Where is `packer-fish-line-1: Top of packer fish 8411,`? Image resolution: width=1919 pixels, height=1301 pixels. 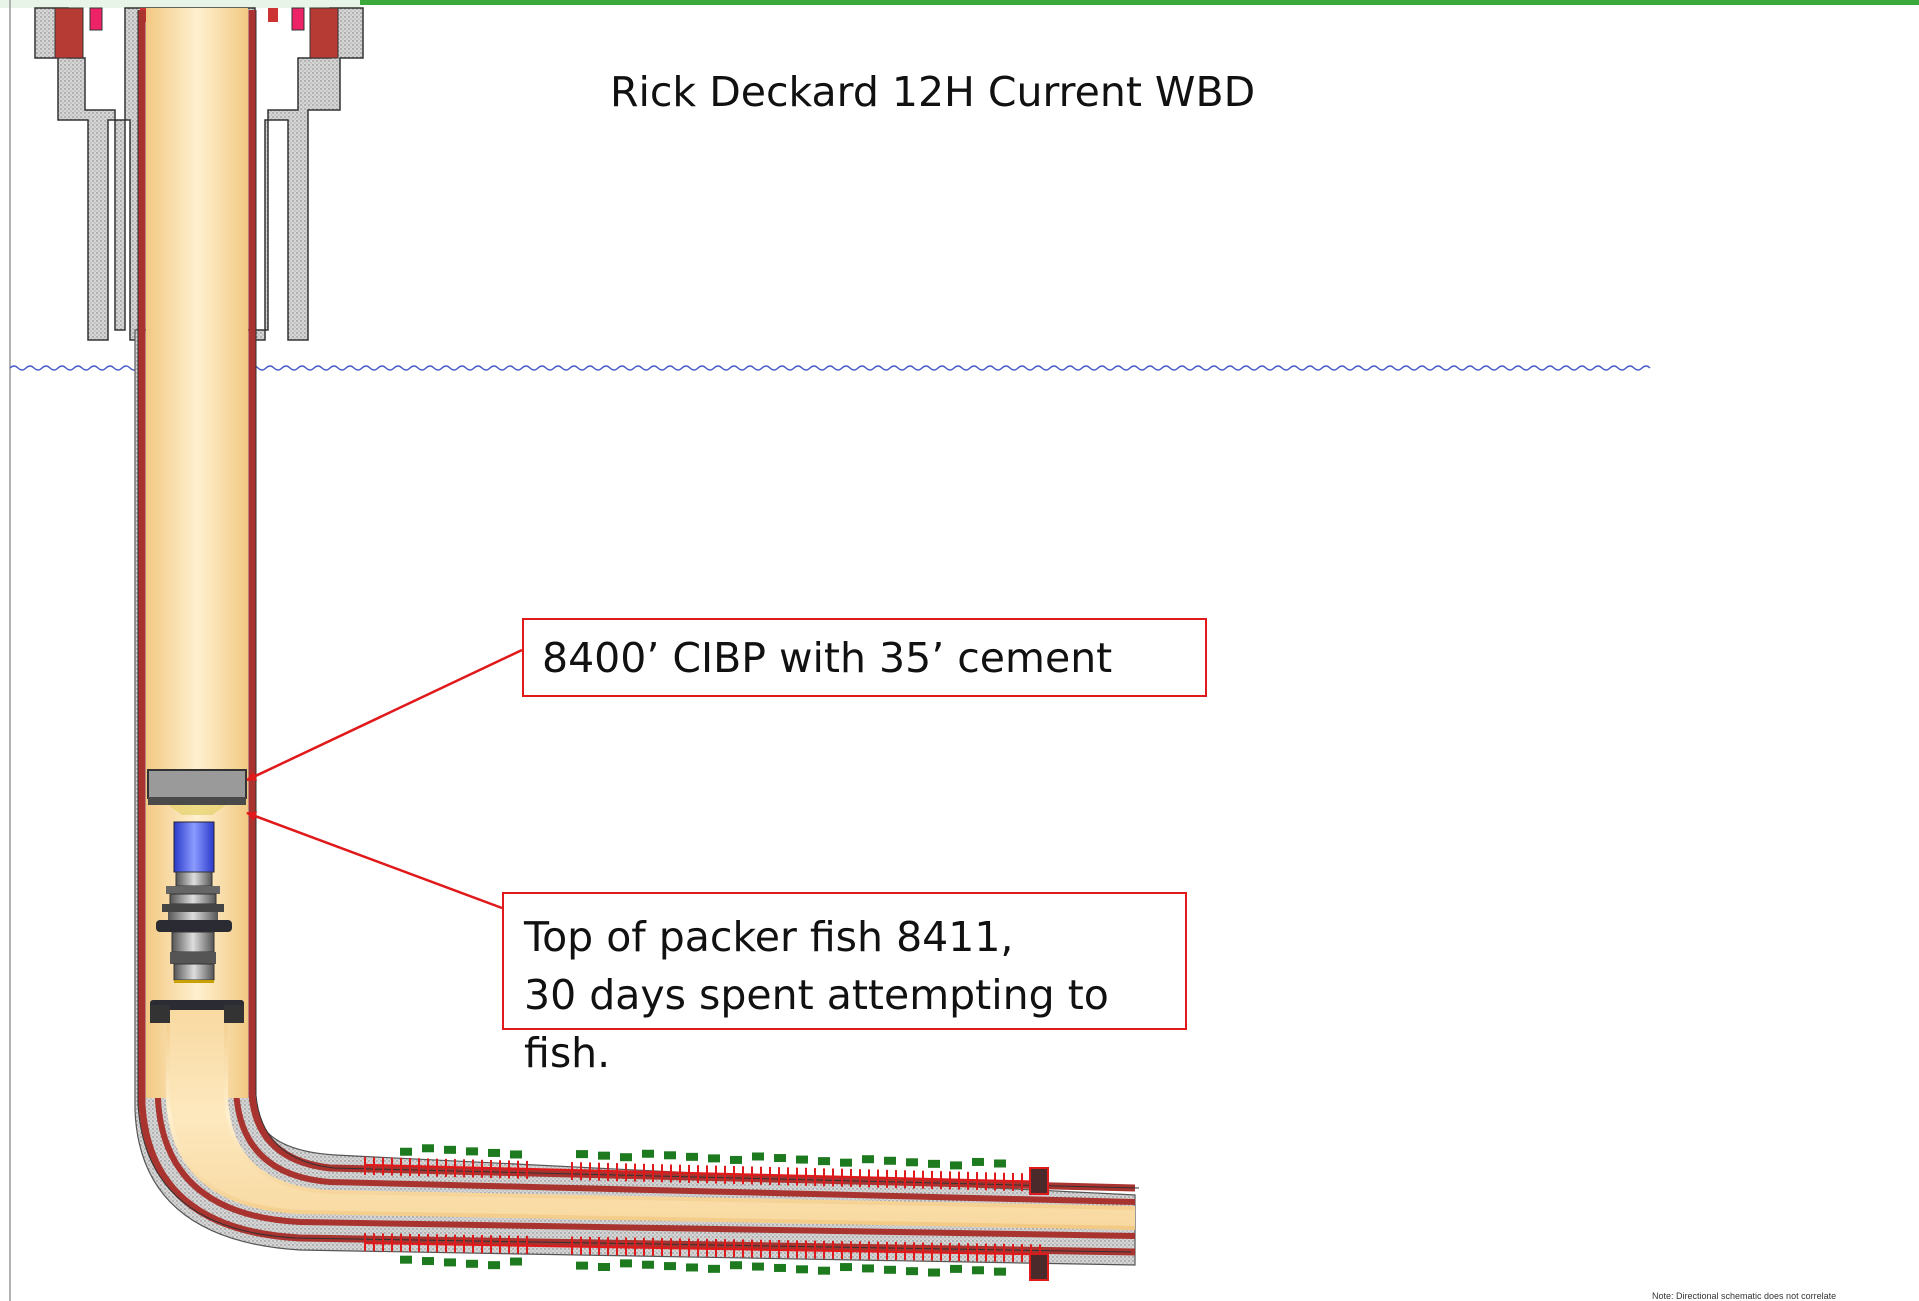 packer-fish-line-1: Top of packer fish 8411, is located at coordinates (769, 937).